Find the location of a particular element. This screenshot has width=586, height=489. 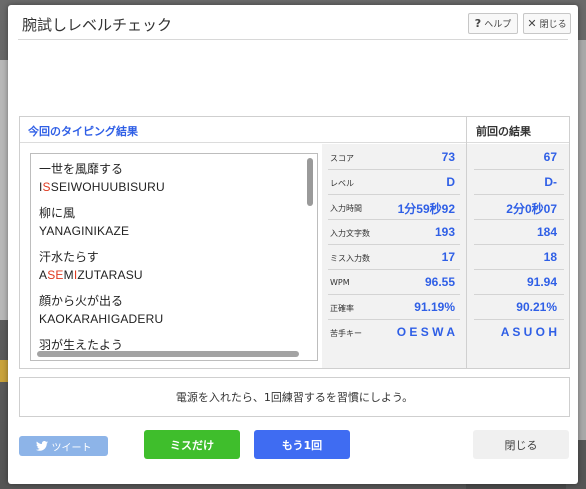

retry-button: もう1回 is located at coordinates (302, 444).